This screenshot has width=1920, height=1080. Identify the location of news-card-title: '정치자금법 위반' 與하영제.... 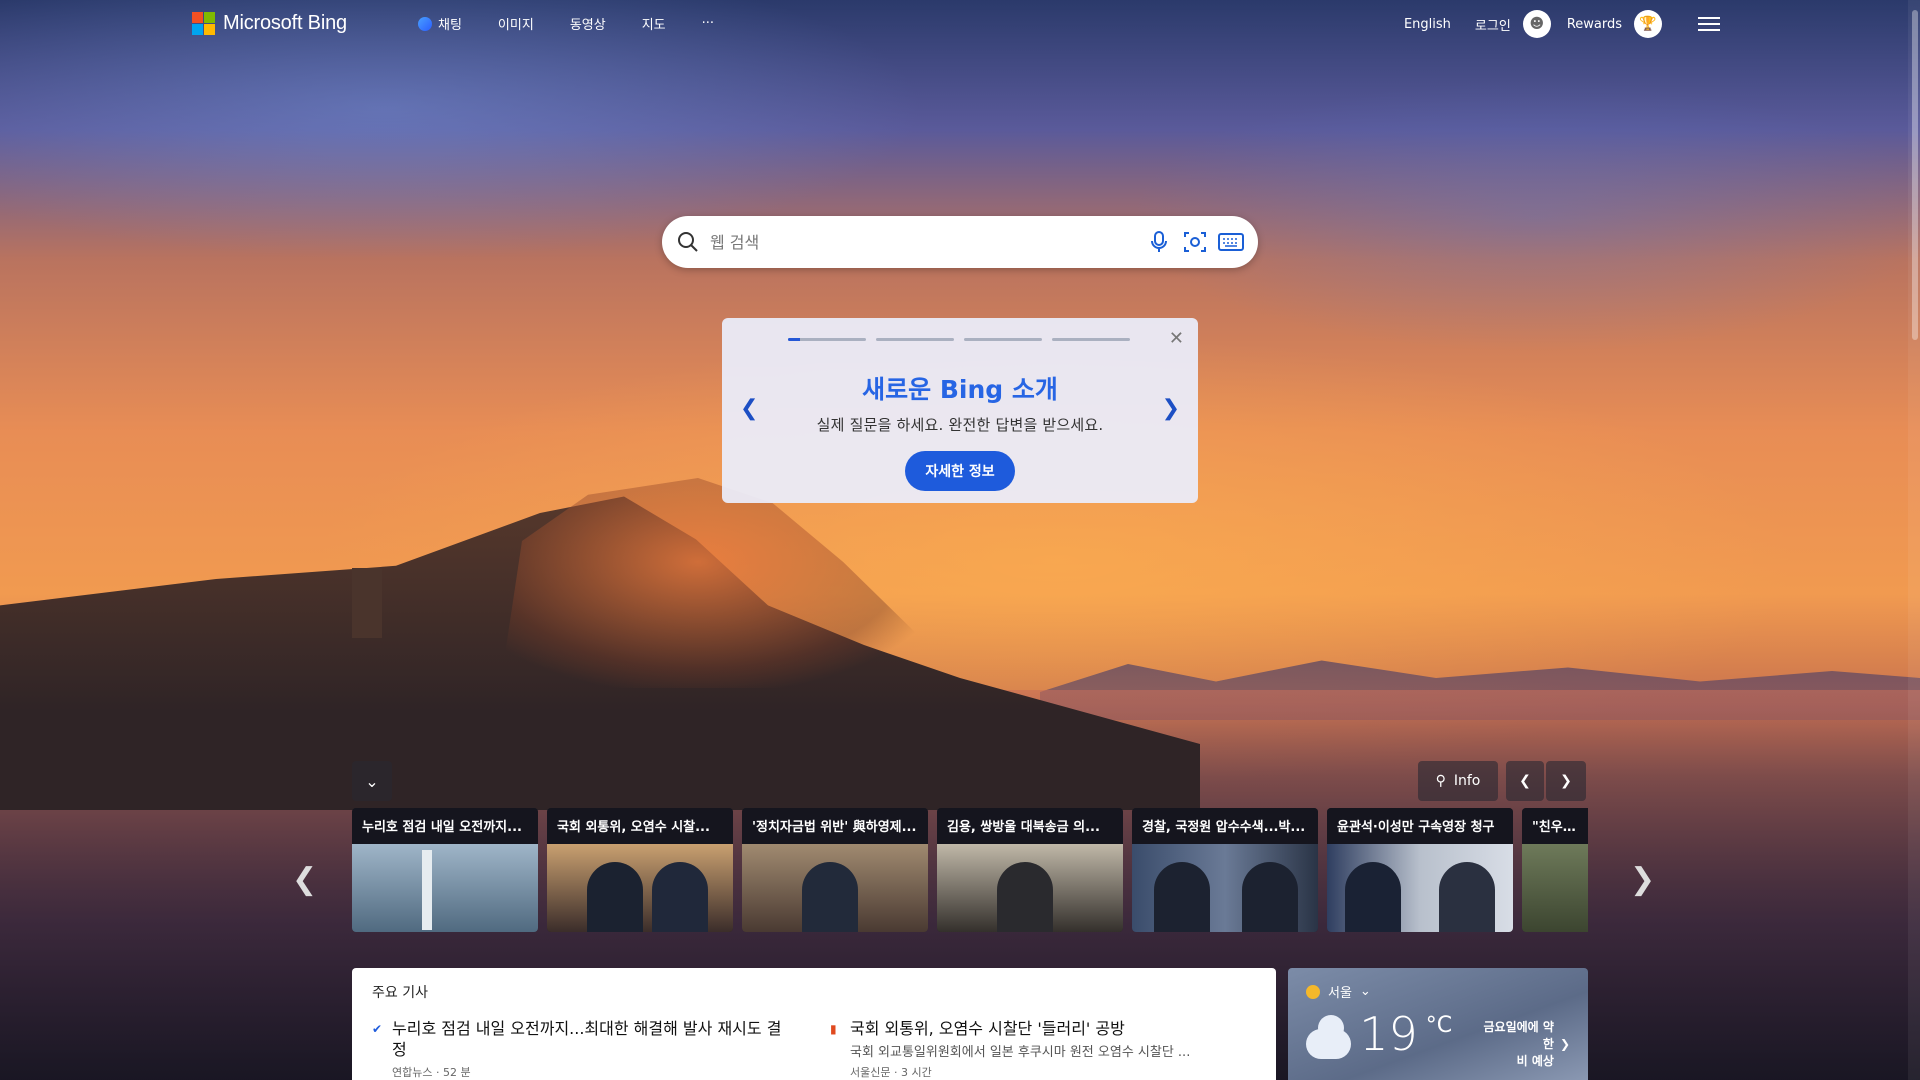
(835, 826).